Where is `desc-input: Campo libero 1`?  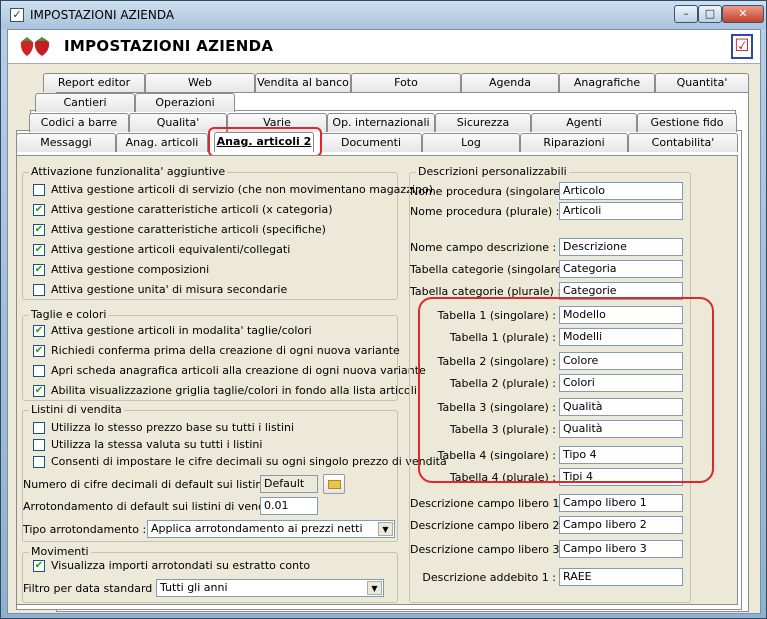
desc-input: Campo libero 1 is located at coordinates (621, 503).